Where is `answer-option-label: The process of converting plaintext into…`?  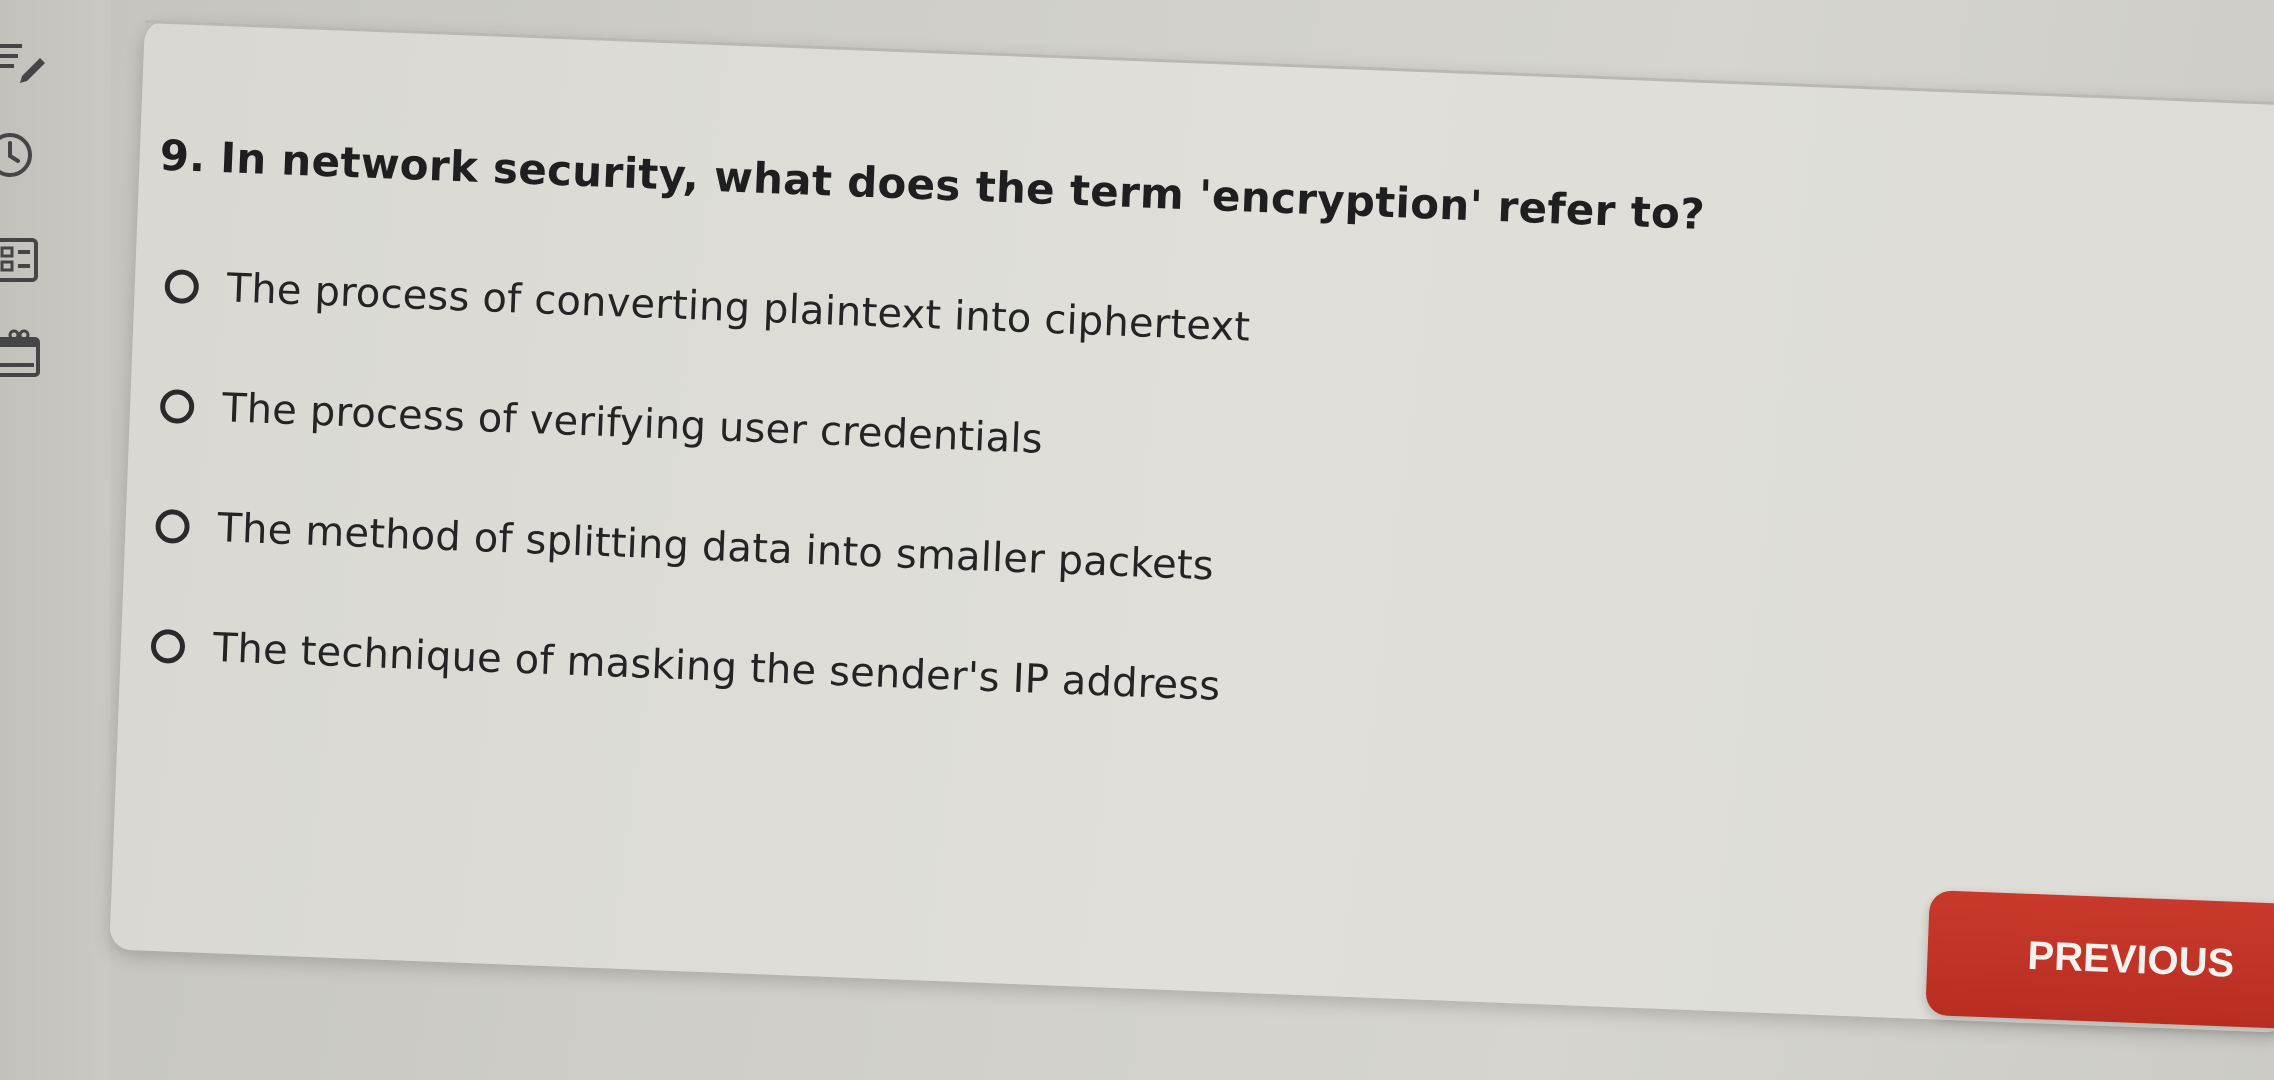
answer-option-label: The process of converting plaintext into… is located at coordinates (738, 308).